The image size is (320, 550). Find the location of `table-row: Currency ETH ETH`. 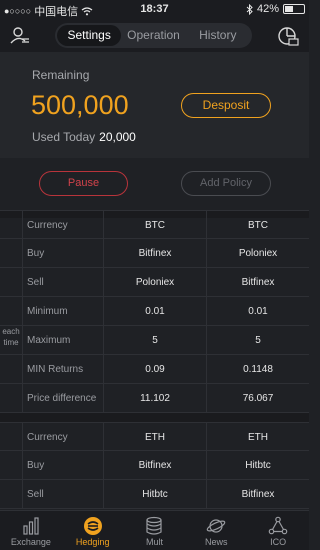

table-row: Currency ETH ETH is located at coordinates (154, 437).